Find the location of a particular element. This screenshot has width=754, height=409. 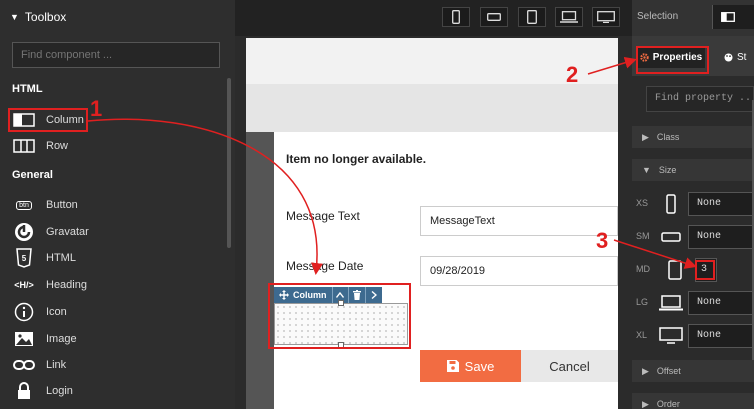

btn-icon: btn is located at coordinates (24, 205).